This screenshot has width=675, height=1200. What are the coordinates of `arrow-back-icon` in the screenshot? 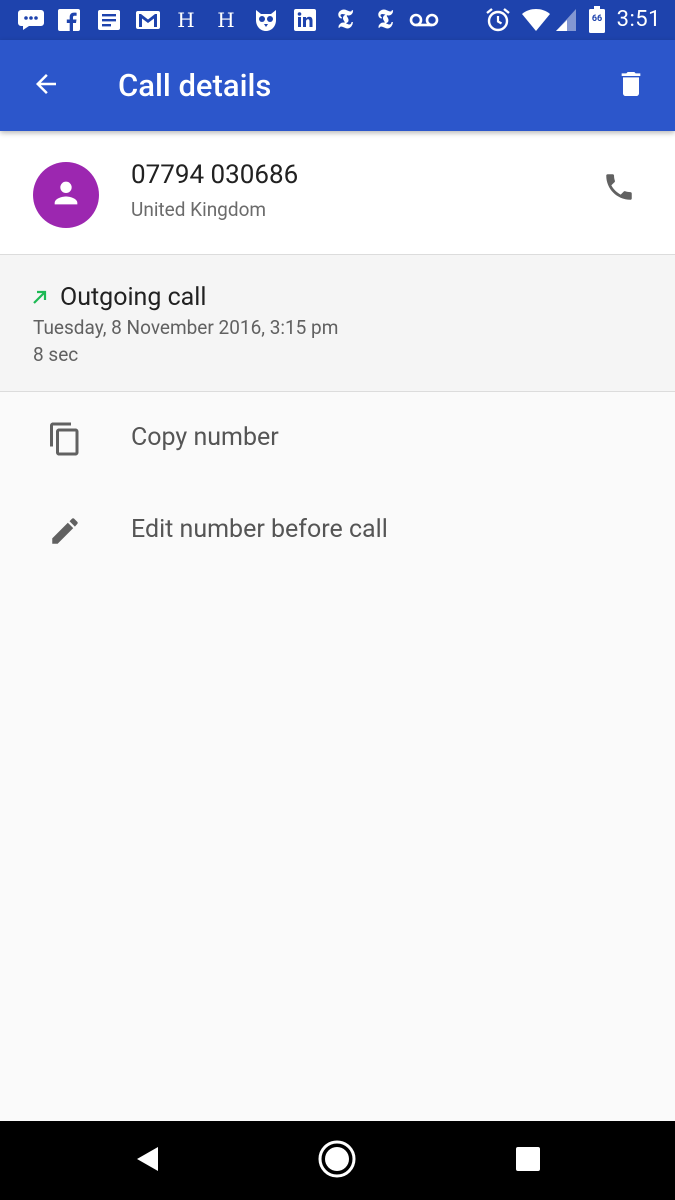 It's located at (46, 86).